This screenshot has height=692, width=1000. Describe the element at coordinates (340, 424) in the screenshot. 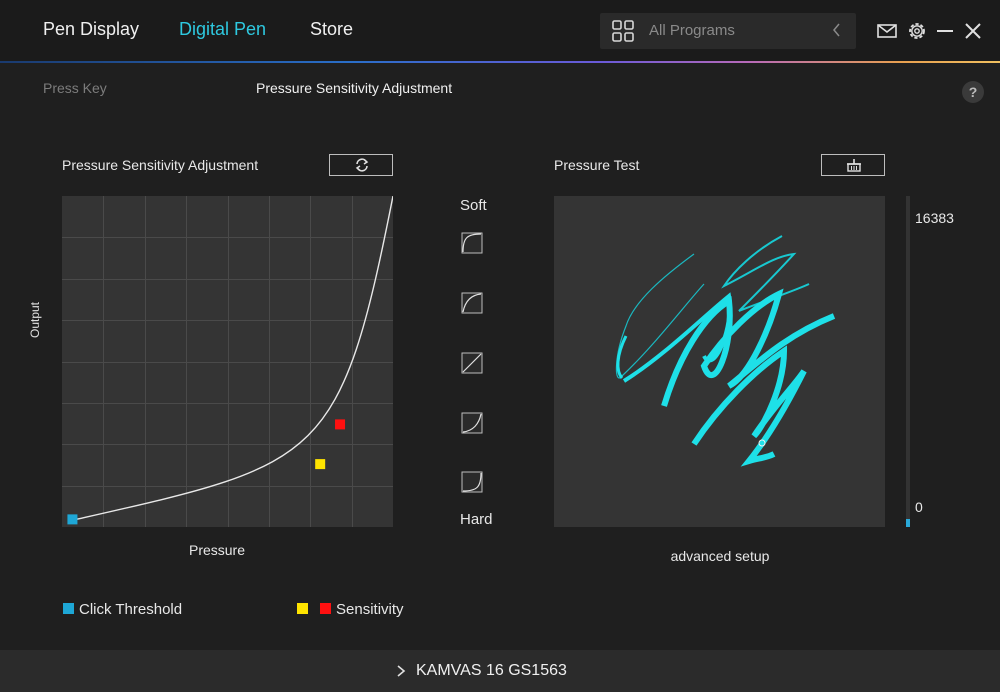

I see `sensitivity-handle-red` at that location.